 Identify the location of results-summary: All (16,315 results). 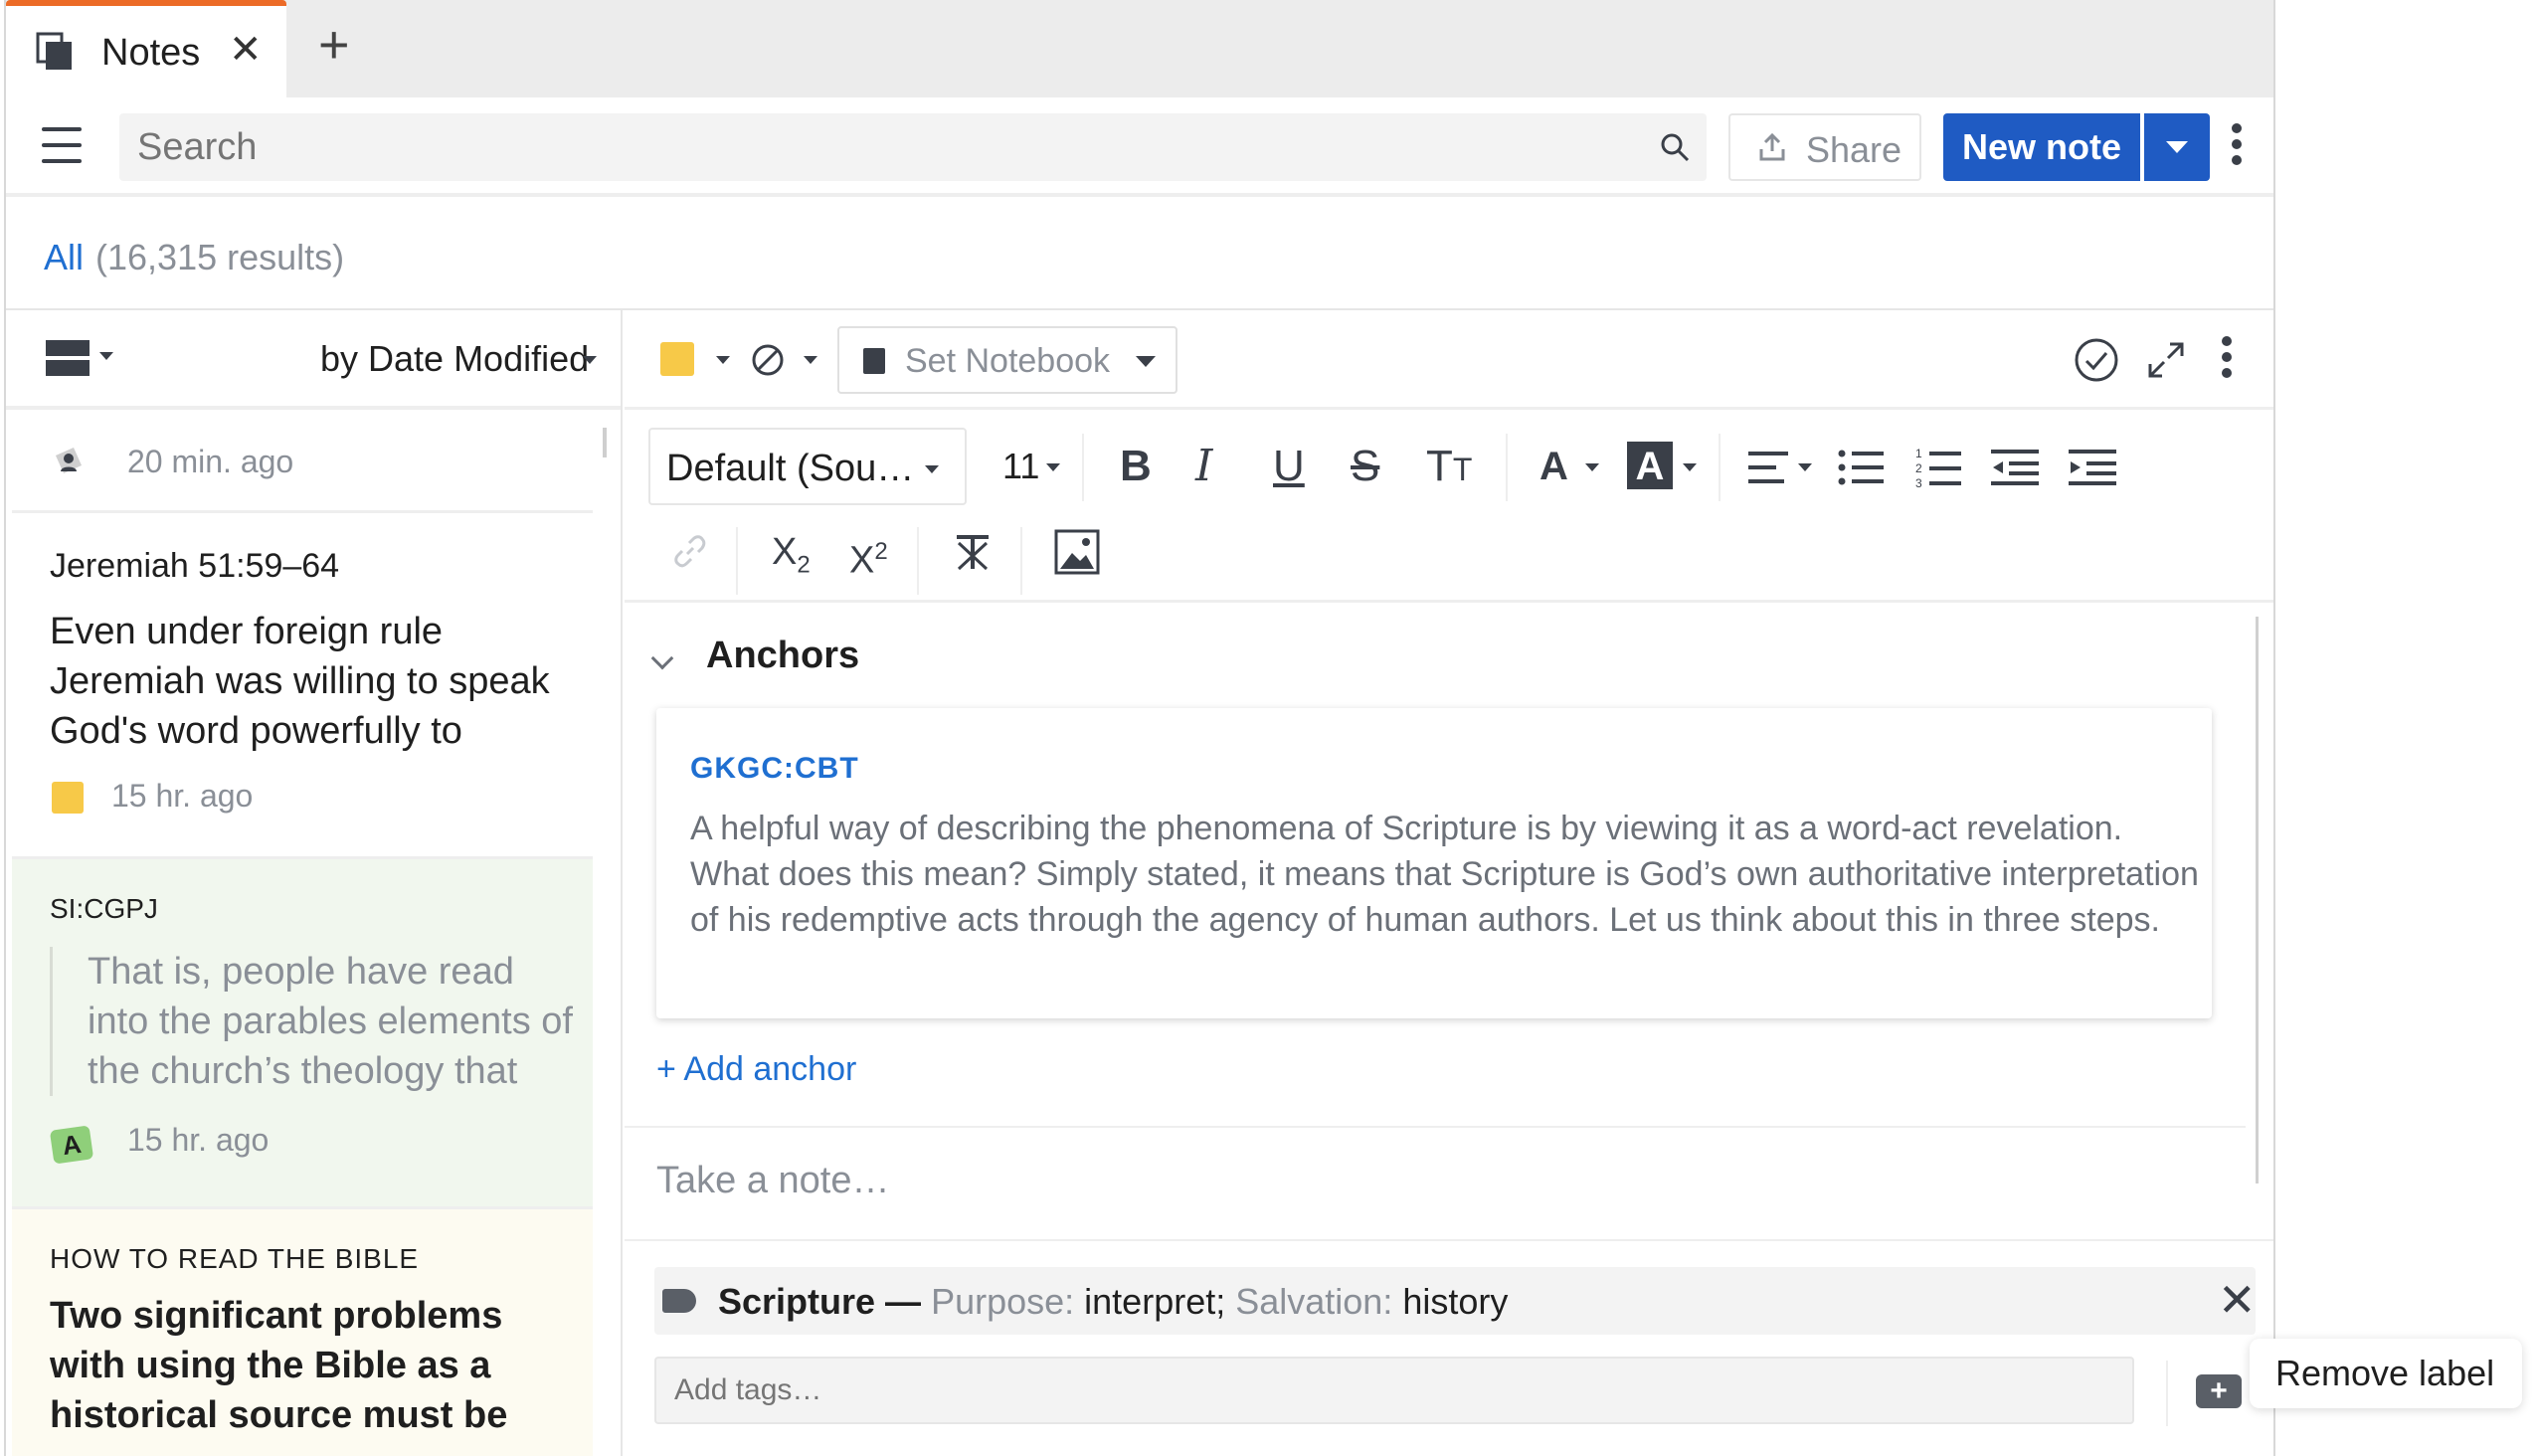
(194, 257).